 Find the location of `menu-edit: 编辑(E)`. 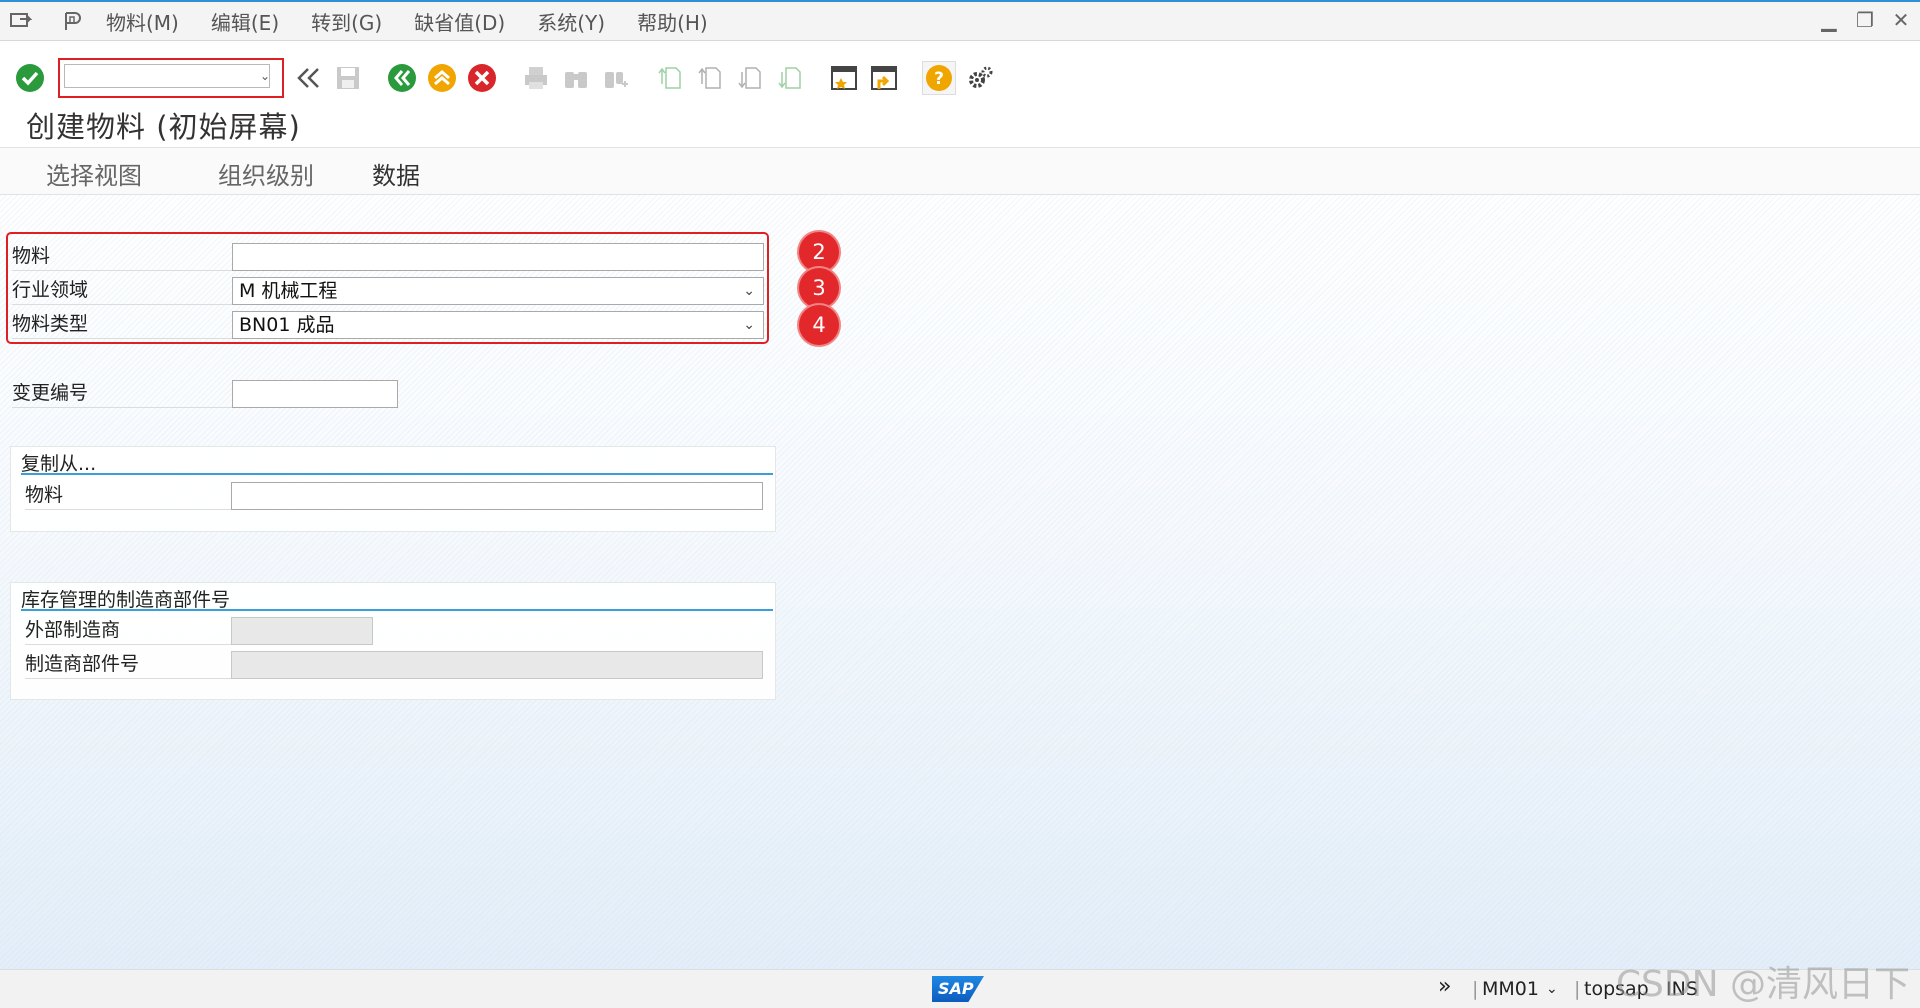

menu-edit: 编辑(E) is located at coordinates (245, 21).